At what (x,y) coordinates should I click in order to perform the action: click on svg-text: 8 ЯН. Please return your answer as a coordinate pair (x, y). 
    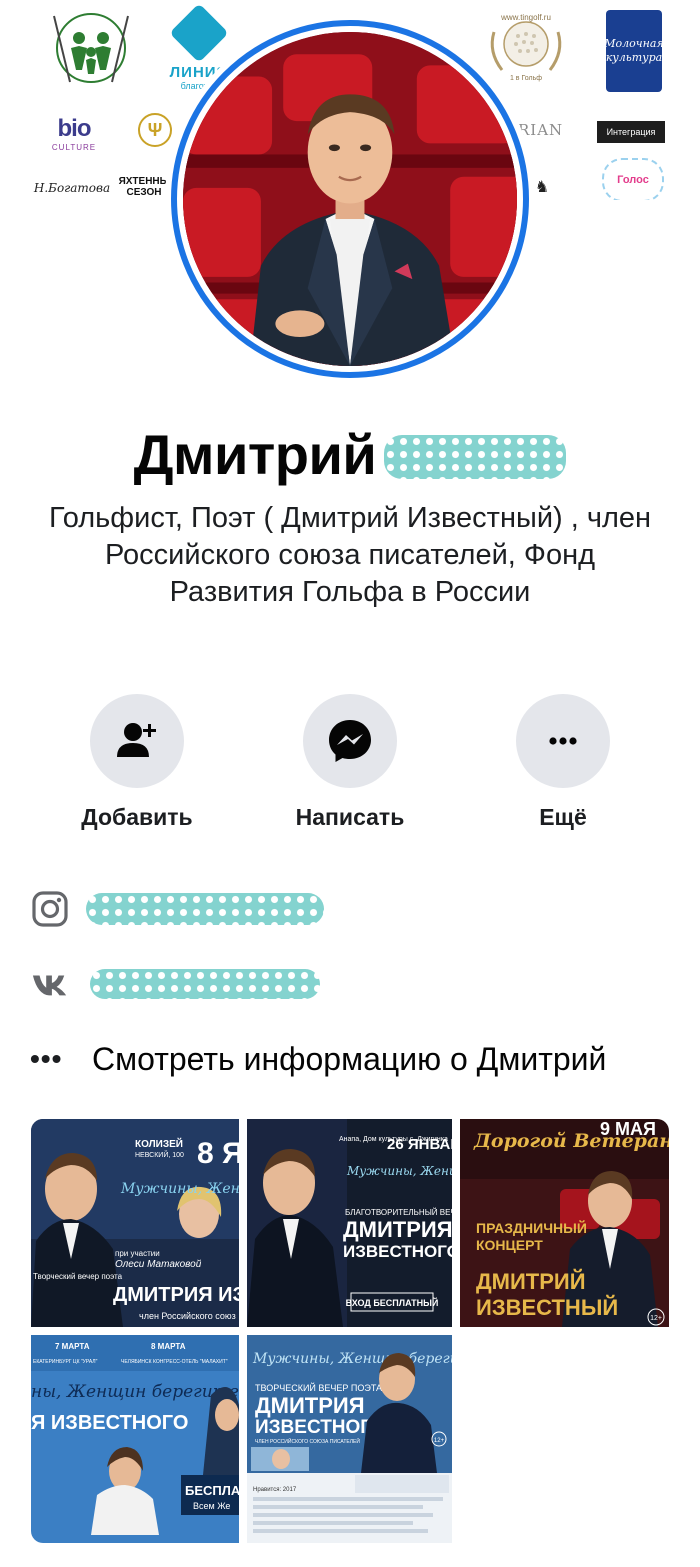
    Looking at the image, I should click on (218, 1153).